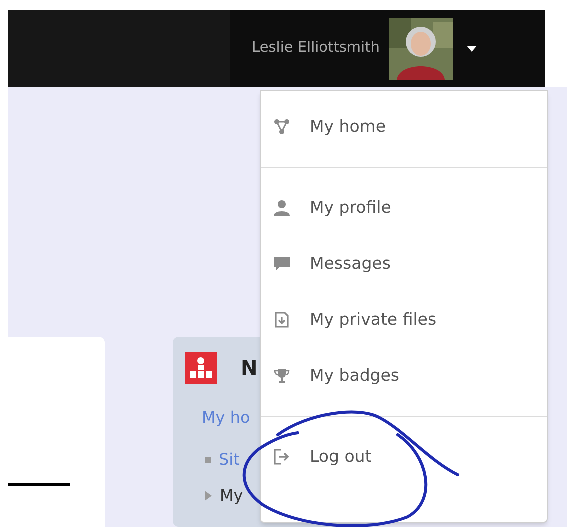 Image resolution: width=567 pixels, height=527 pixels. Describe the element at coordinates (316, 49) in the screenshot. I see `user-name: Leslie Elliottsmith` at that location.